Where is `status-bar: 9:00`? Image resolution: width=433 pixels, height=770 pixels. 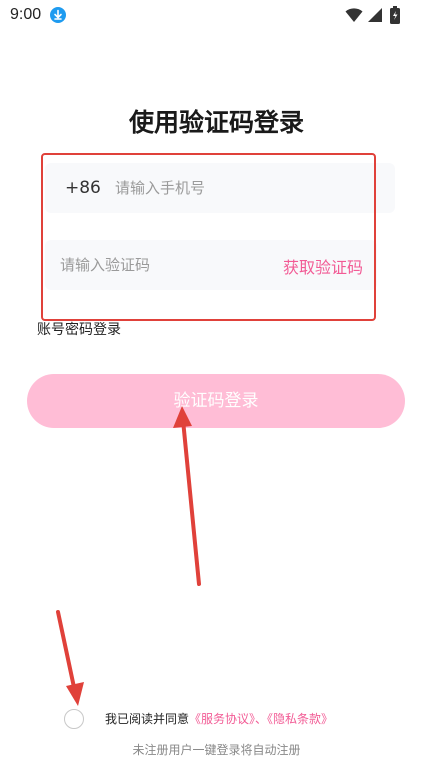 status-bar: 9:00 is located at coordinates (216, 15).